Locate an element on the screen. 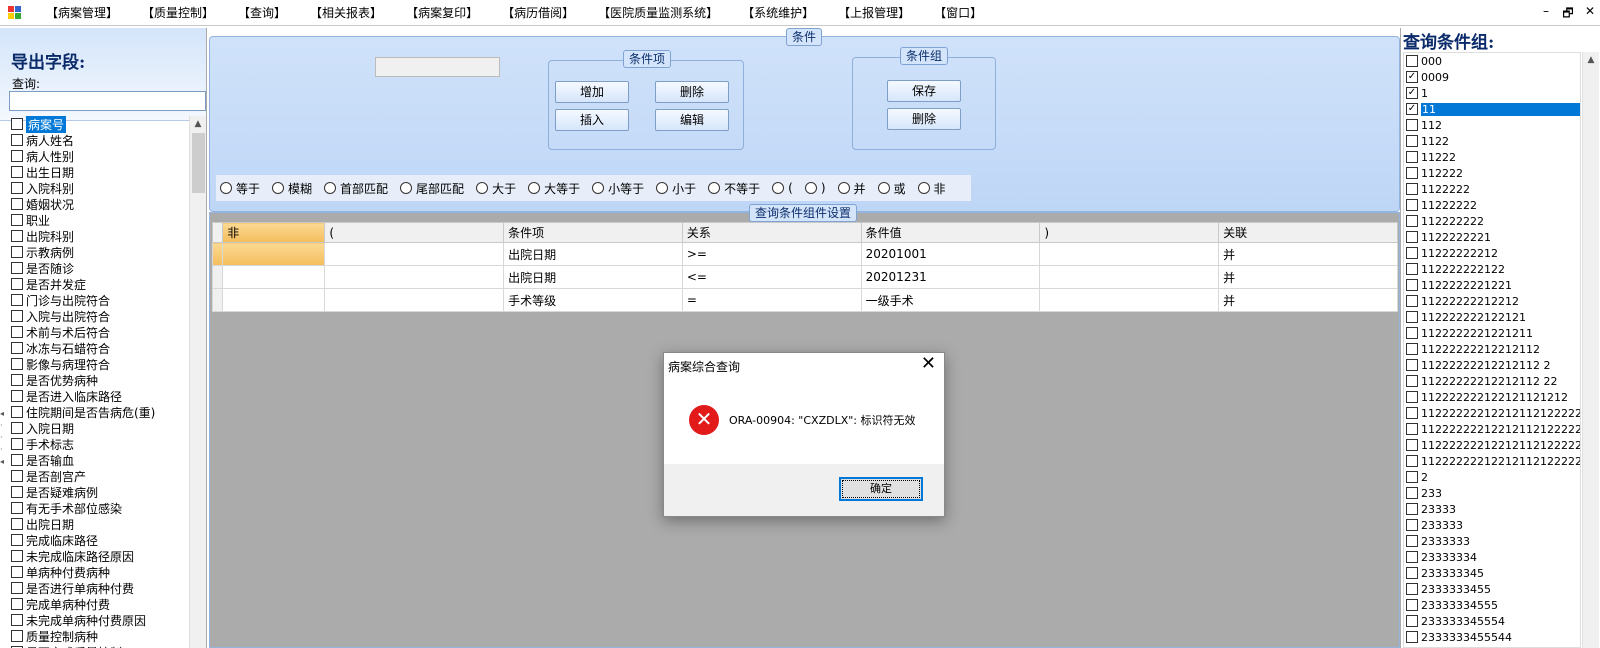 Image resolution: width=1600 pixels, height=648 pixels. field-list-item: 影像与病理符合 is located at coordinates (99, 364).